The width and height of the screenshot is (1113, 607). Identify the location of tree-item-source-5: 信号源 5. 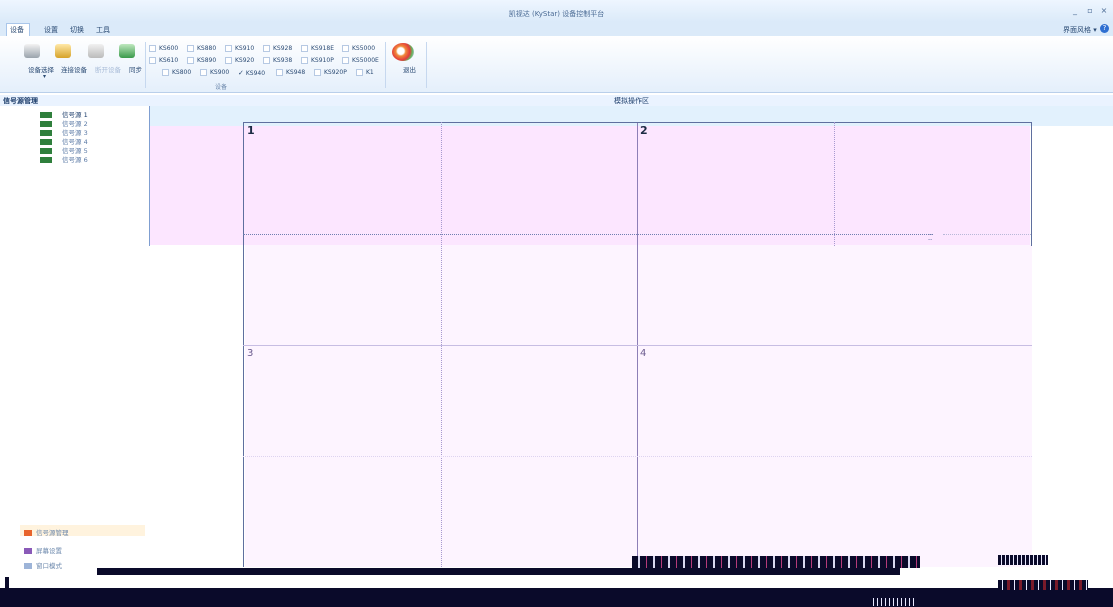
(64, 150).